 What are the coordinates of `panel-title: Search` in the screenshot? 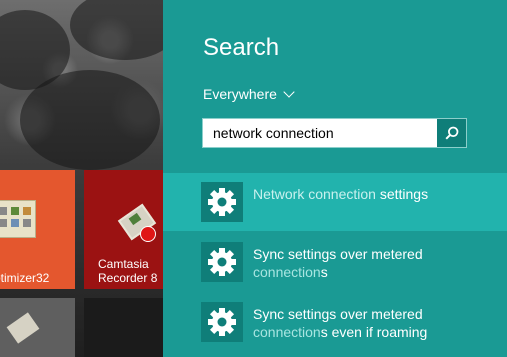 It's located at (241, 47).